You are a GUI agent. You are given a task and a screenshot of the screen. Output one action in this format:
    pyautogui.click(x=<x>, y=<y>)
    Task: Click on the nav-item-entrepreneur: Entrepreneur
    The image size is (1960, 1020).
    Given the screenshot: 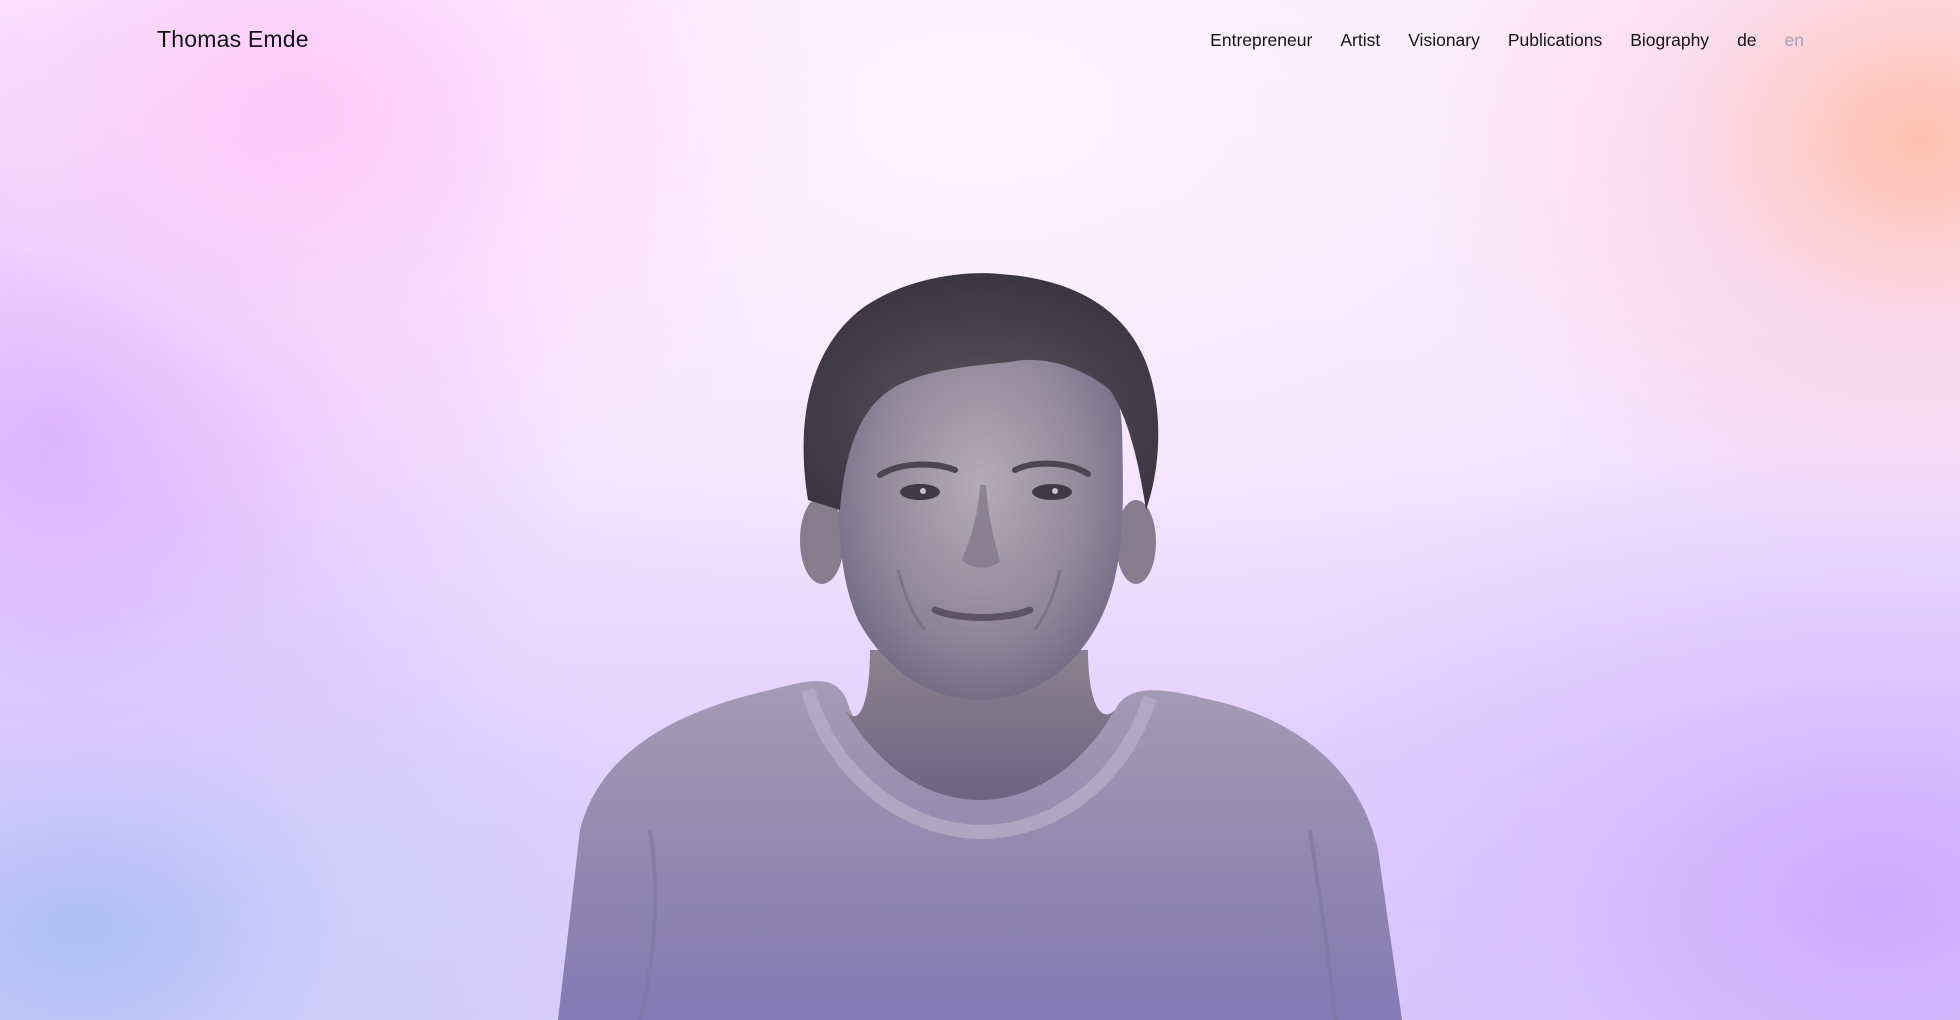 What is the action you would take?
    pyautogui.click(x=1261, y=40)
    